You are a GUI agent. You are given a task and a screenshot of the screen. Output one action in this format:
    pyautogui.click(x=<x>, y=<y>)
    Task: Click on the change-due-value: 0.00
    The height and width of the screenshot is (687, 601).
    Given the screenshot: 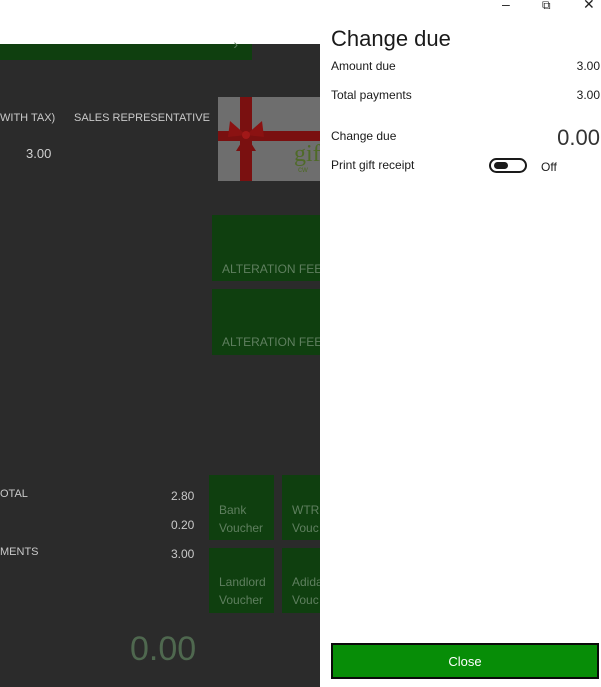 What is the action you would take?
    pyautogui.click(x=578, y=137)
    